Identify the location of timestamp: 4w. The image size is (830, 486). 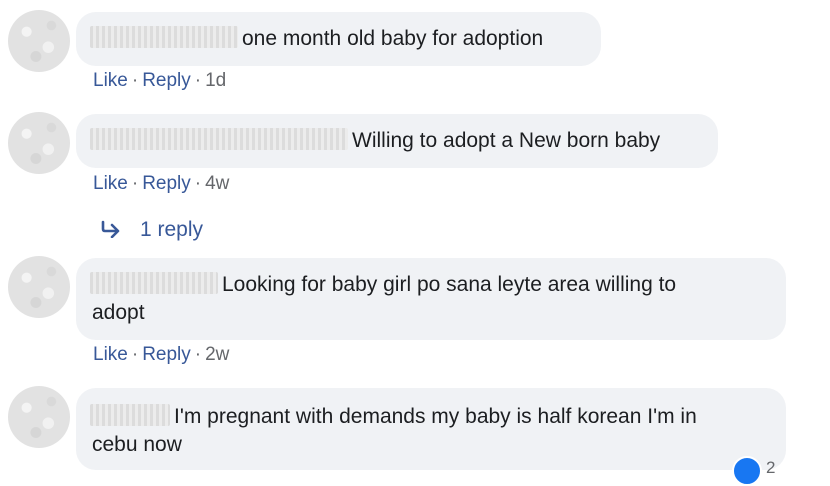
(217, 183).